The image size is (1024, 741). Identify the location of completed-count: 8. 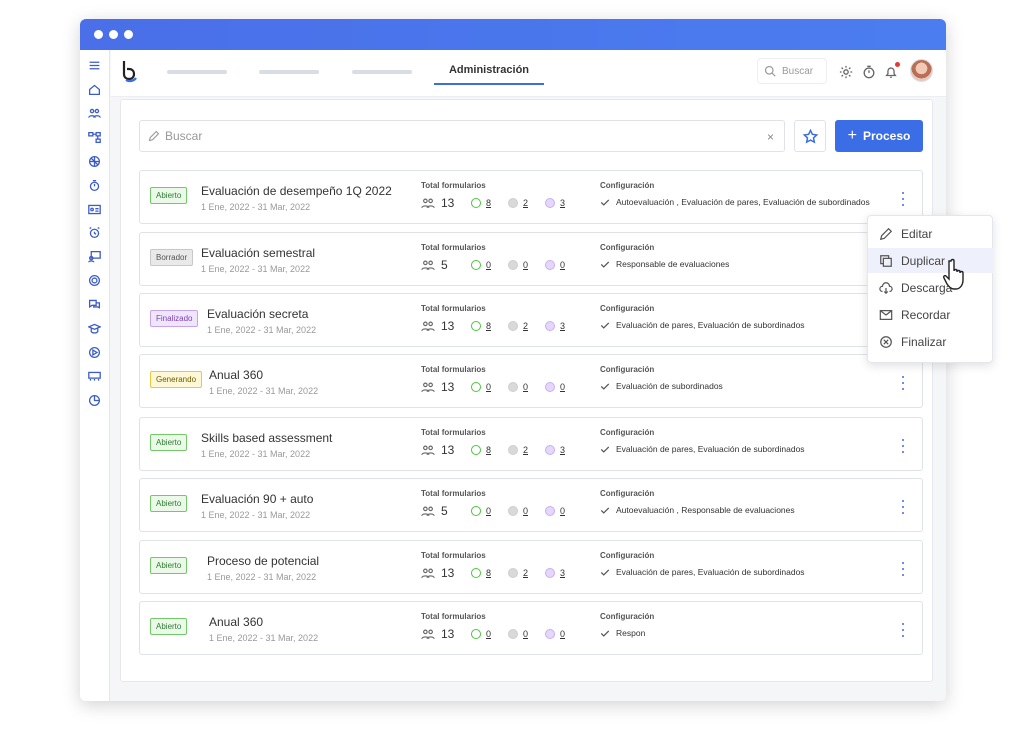
(489, 203).